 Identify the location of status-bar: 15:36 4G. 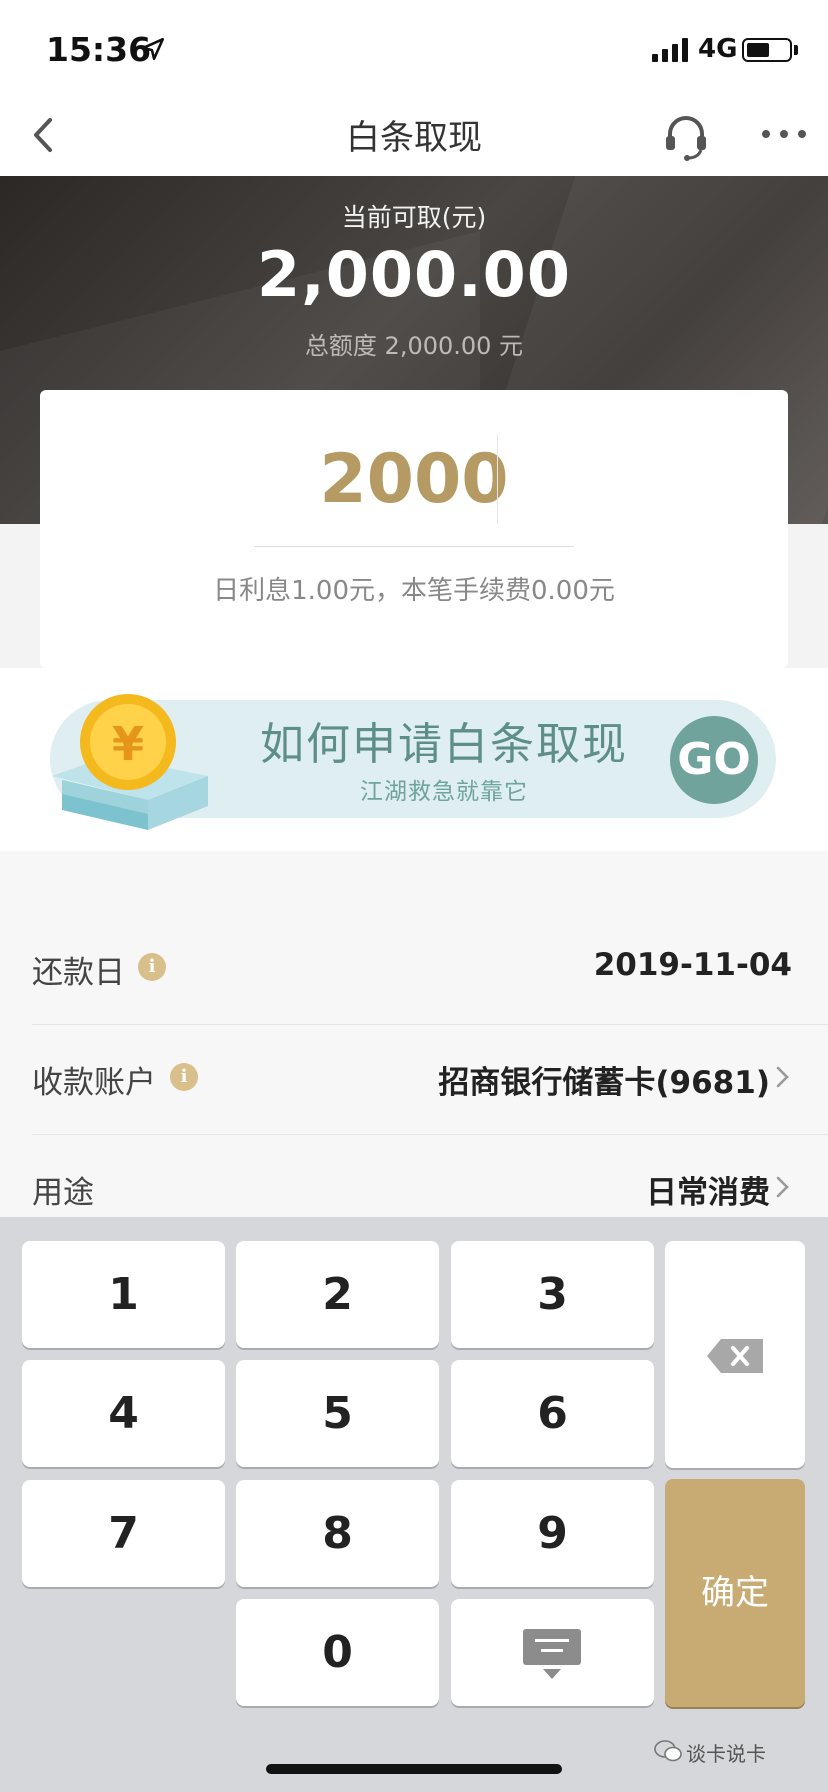
(414, 50).